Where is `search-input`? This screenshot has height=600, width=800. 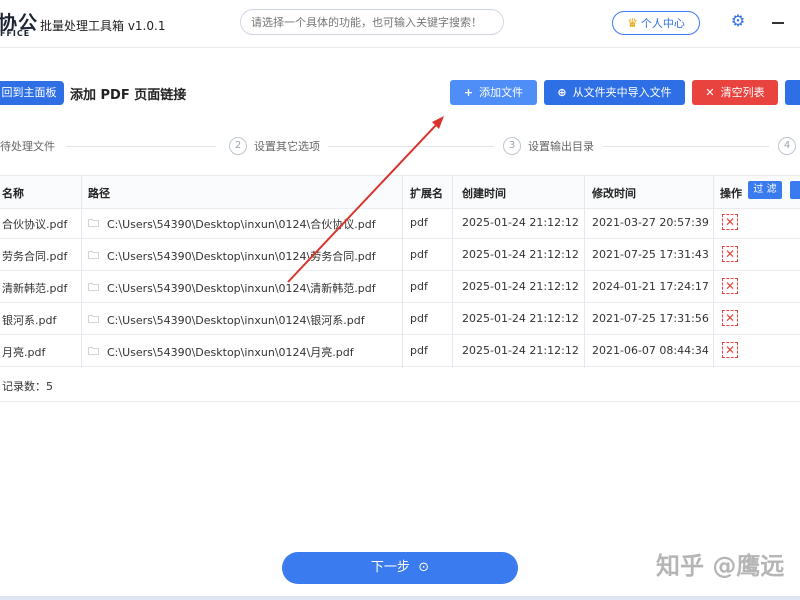
search-input is located at coordinates (372, 22).